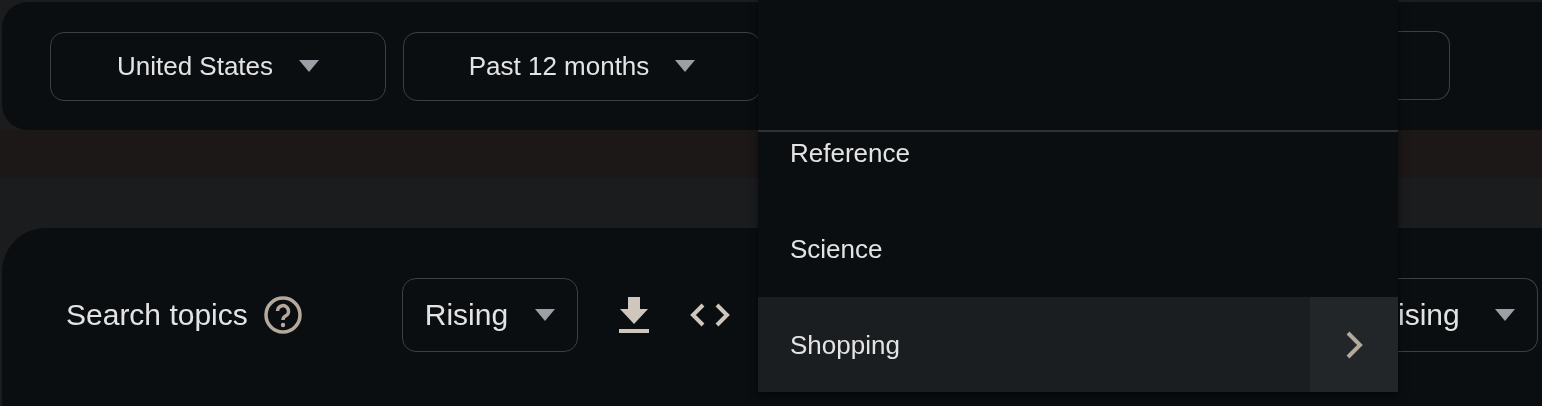  I want to click on download-icon, so click(633, 315).